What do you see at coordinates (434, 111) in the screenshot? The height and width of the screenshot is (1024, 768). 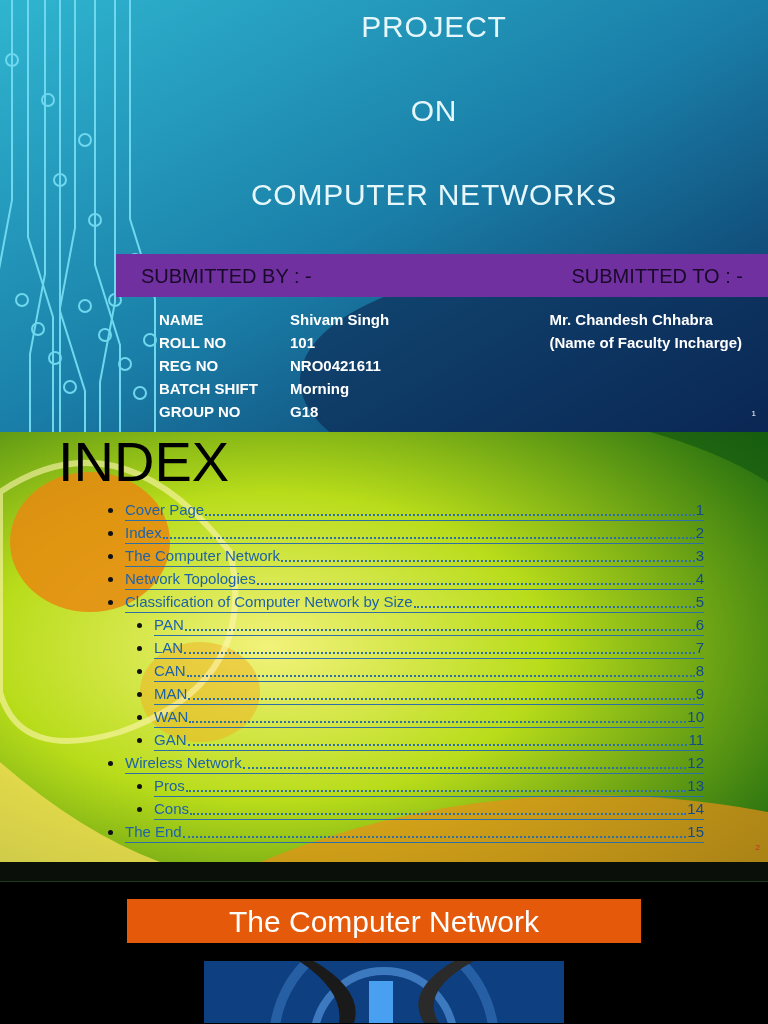 I see `slide-title: ON` at bounding box center [434, 111].